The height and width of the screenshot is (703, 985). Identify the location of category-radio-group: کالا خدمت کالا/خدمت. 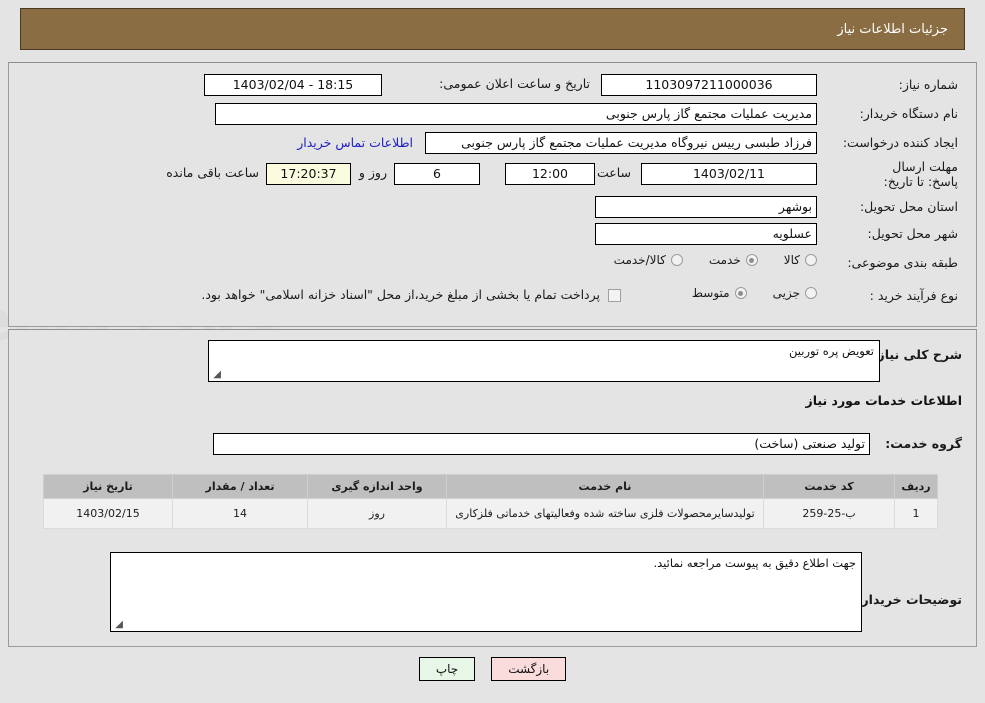
(702, 260).